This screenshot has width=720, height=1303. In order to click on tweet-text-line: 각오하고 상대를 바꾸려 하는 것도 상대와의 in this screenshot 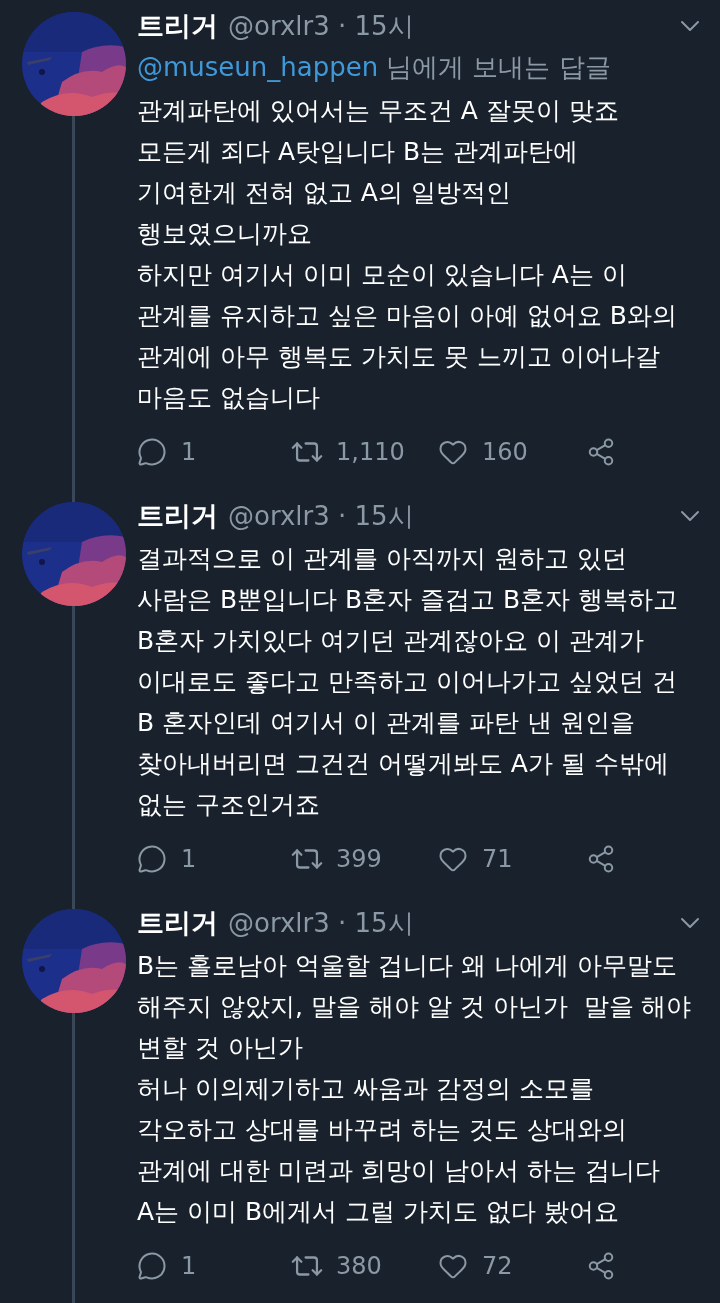, I will do `click(382, 1130)`.